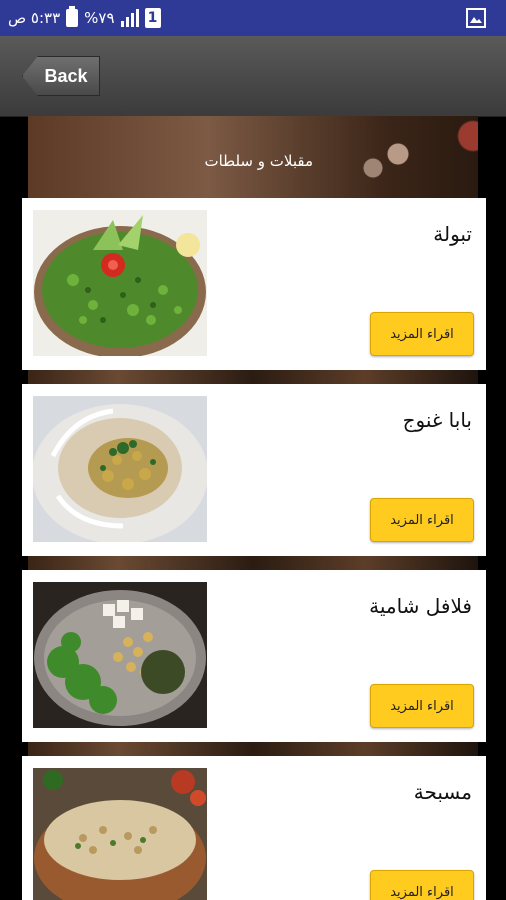 Image resolution: width=506 pixels, height=900 pixels. I want to click on battery-icon, so click(72, 16).